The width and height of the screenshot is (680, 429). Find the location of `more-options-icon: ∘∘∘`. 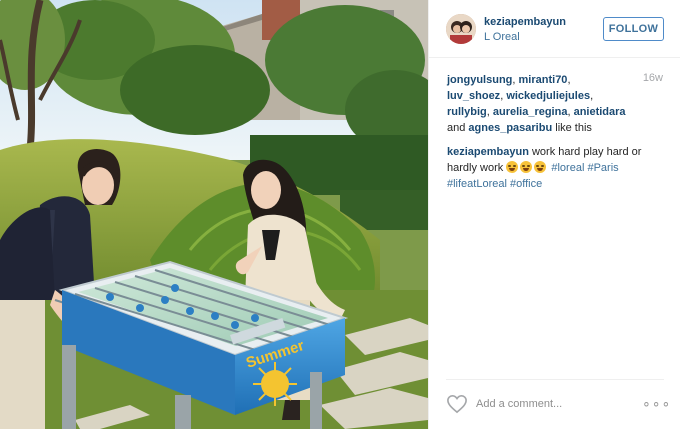

more-options-icon: ∘∘∘ is located at coordinates (656, 403).